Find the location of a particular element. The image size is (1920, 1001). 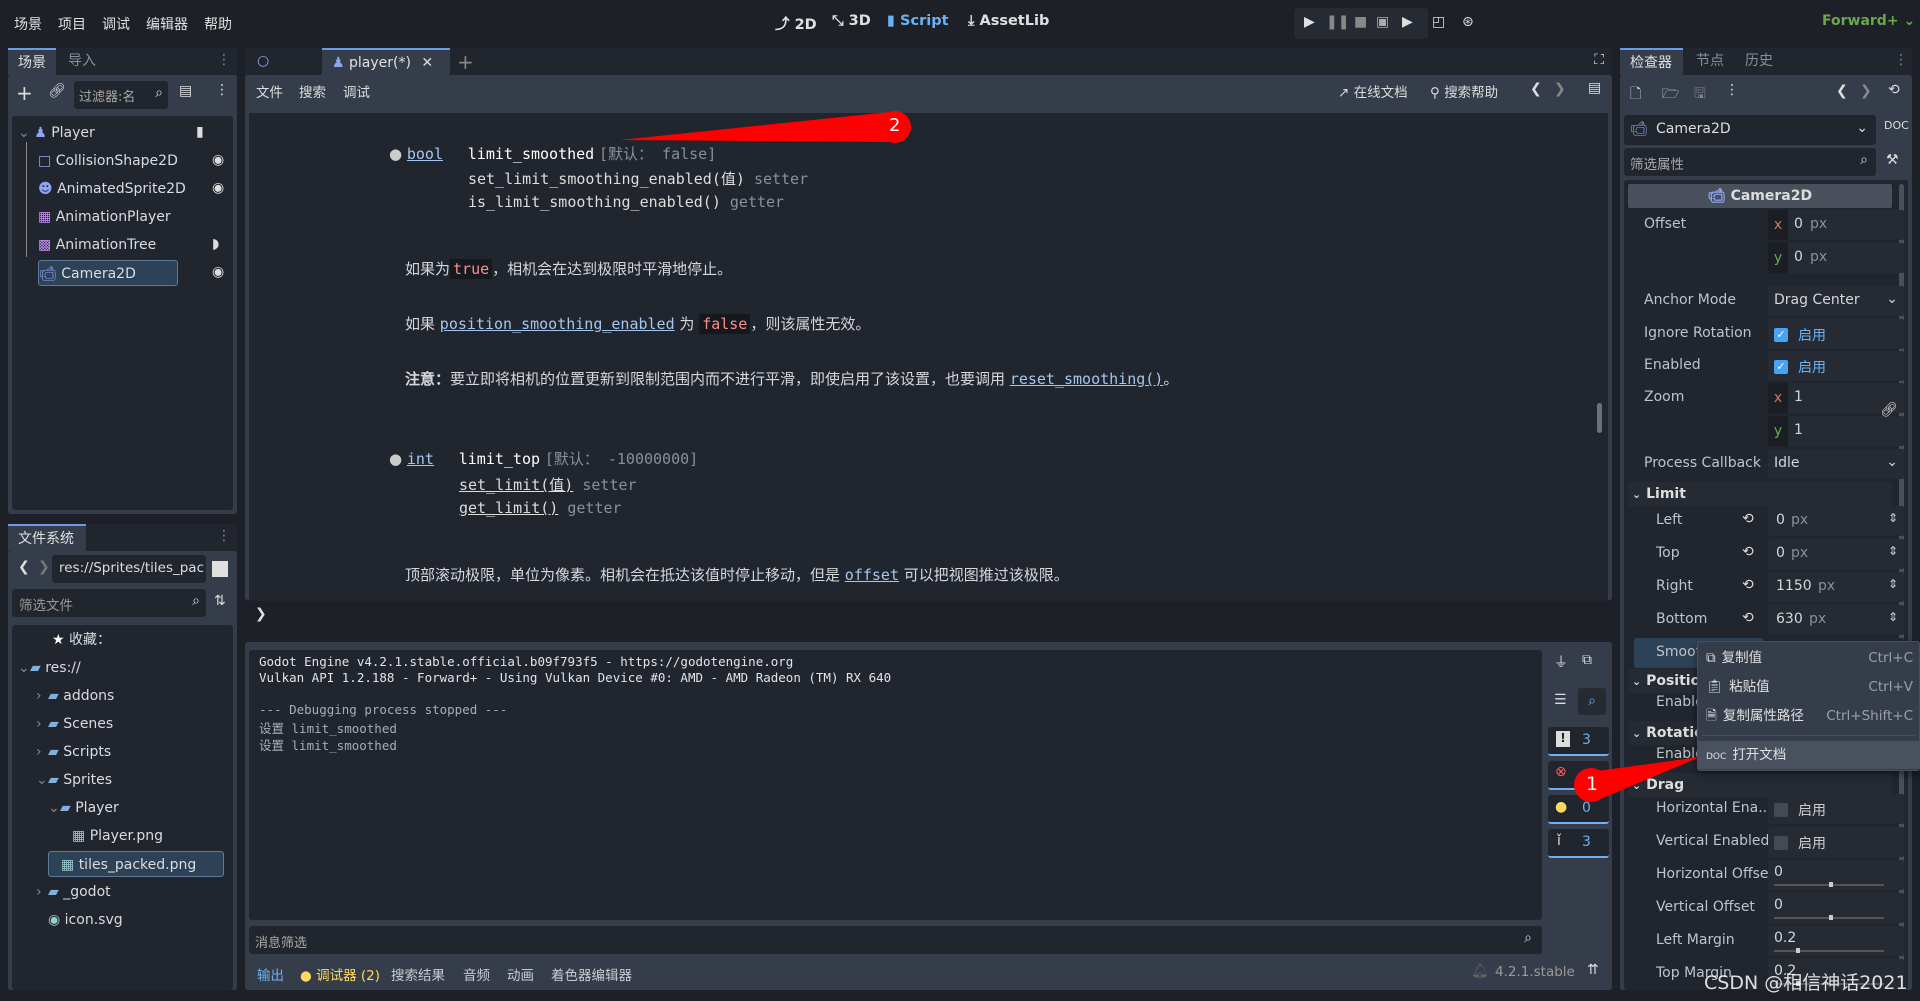

file-item: ▦ tiles_packed.png is located at coordinates (136, 864).